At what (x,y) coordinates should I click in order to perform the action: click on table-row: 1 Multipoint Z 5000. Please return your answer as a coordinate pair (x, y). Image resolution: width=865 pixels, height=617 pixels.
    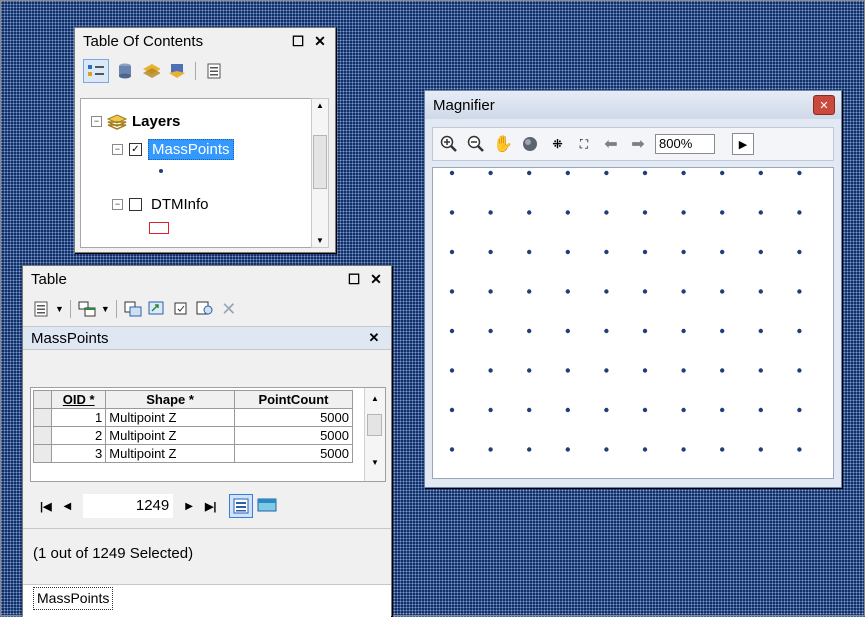
    Looking at the image, I should click on (193, 417).